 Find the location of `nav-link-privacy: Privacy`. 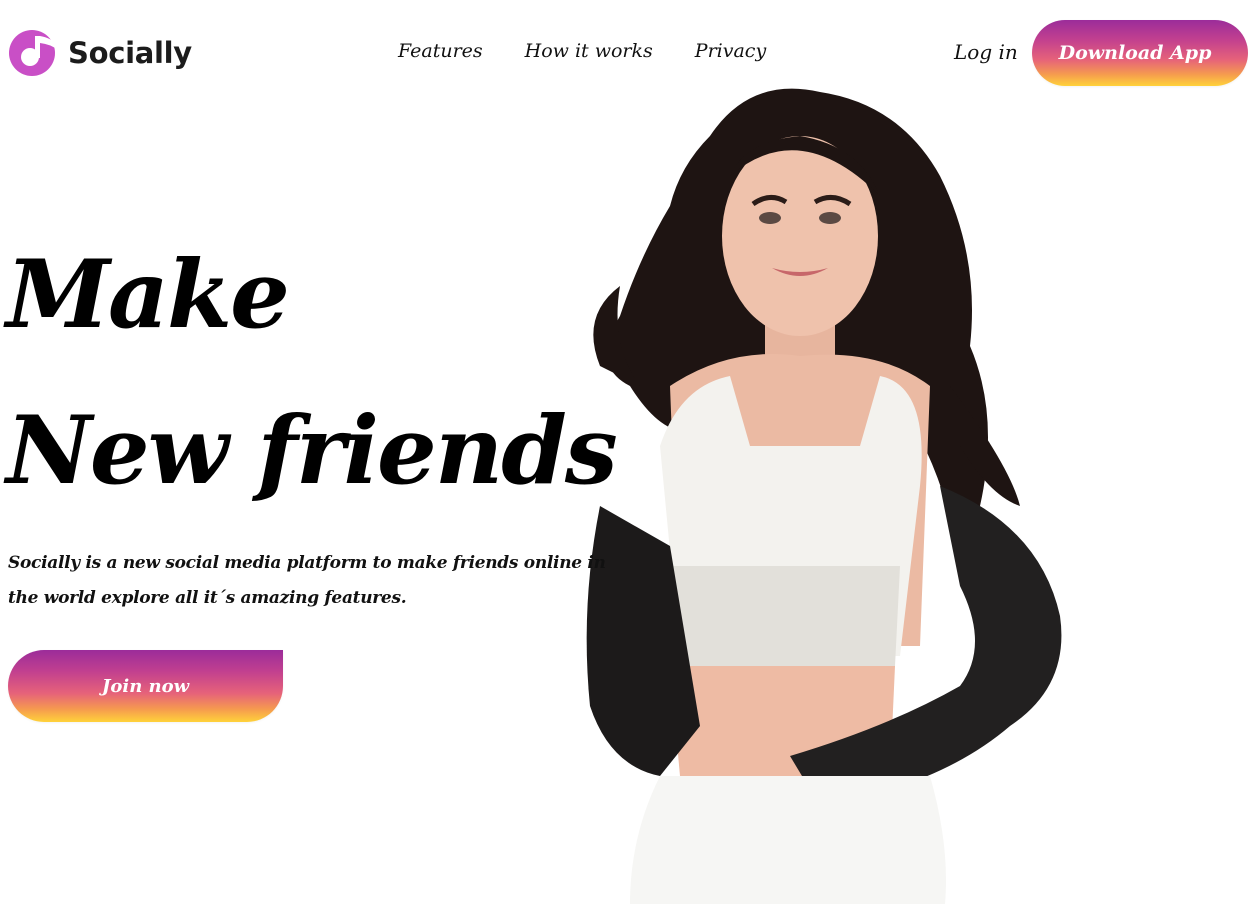

nav-link-privacy: Privacy is located at coordinates (730, 51).